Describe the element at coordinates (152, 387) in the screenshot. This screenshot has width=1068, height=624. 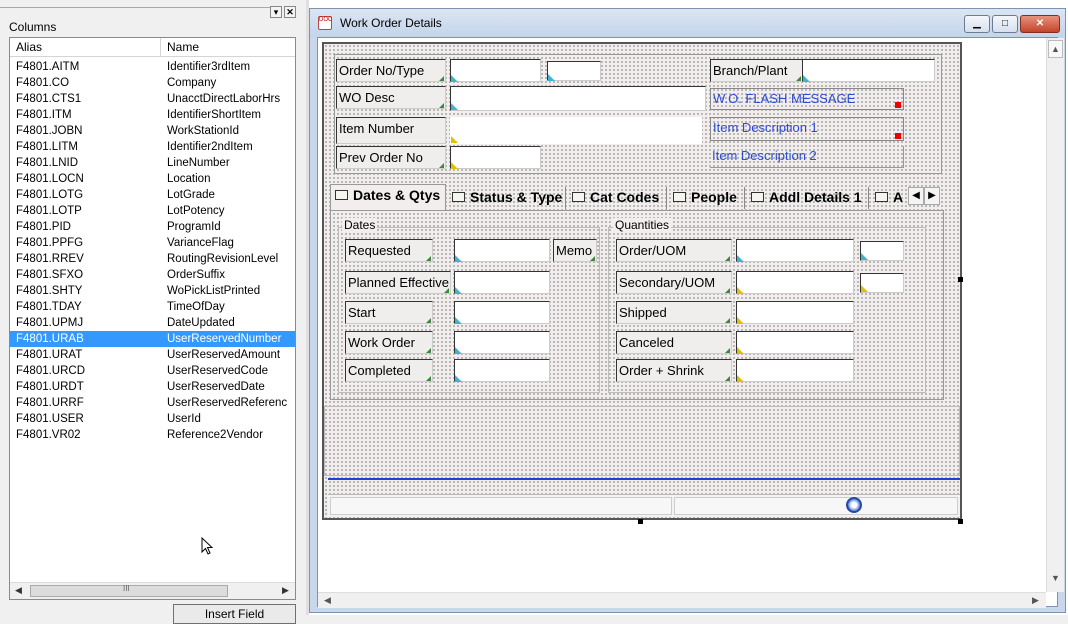
I see `list-item: F4801.URDT UserReservedDate` at that location.